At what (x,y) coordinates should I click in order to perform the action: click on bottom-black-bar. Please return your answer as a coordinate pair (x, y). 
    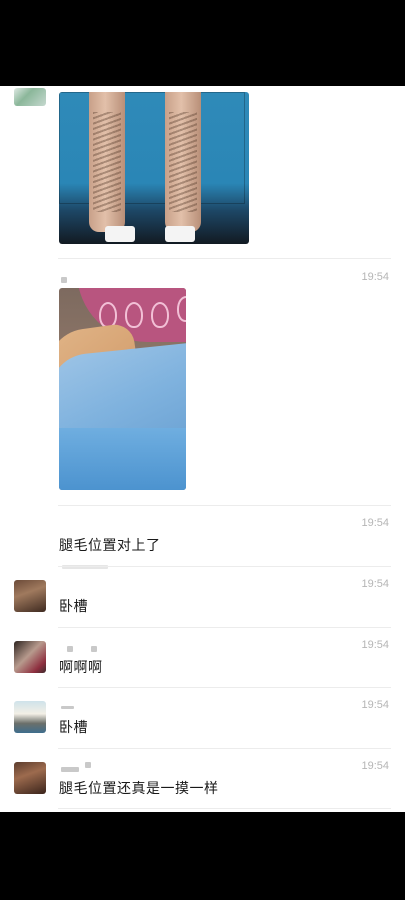
    Looking at the image, I should click on (202, 856).